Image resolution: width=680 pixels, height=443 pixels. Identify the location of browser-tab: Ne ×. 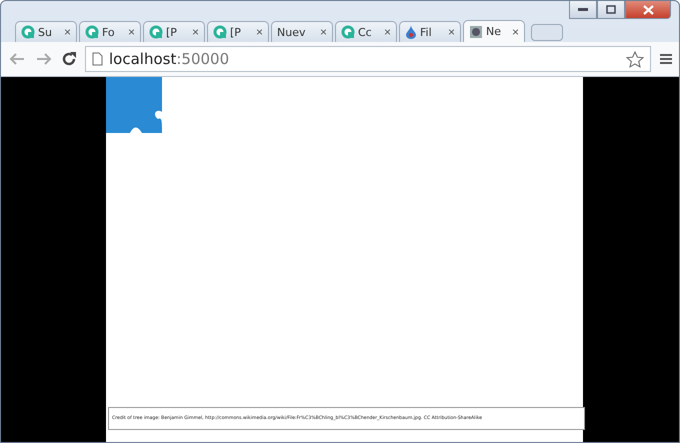
(494, 31).